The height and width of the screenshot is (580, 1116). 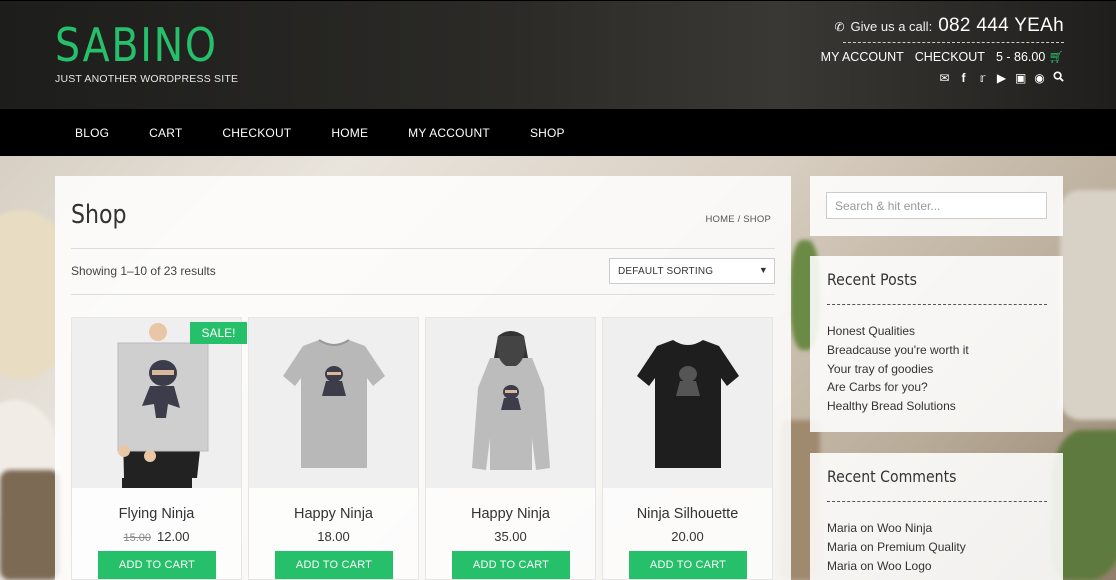 What do you see at coordinates (1039, 78) in the screenshot?
I see `pinterest-icon: ◉` at bounding box center [1039, 78].